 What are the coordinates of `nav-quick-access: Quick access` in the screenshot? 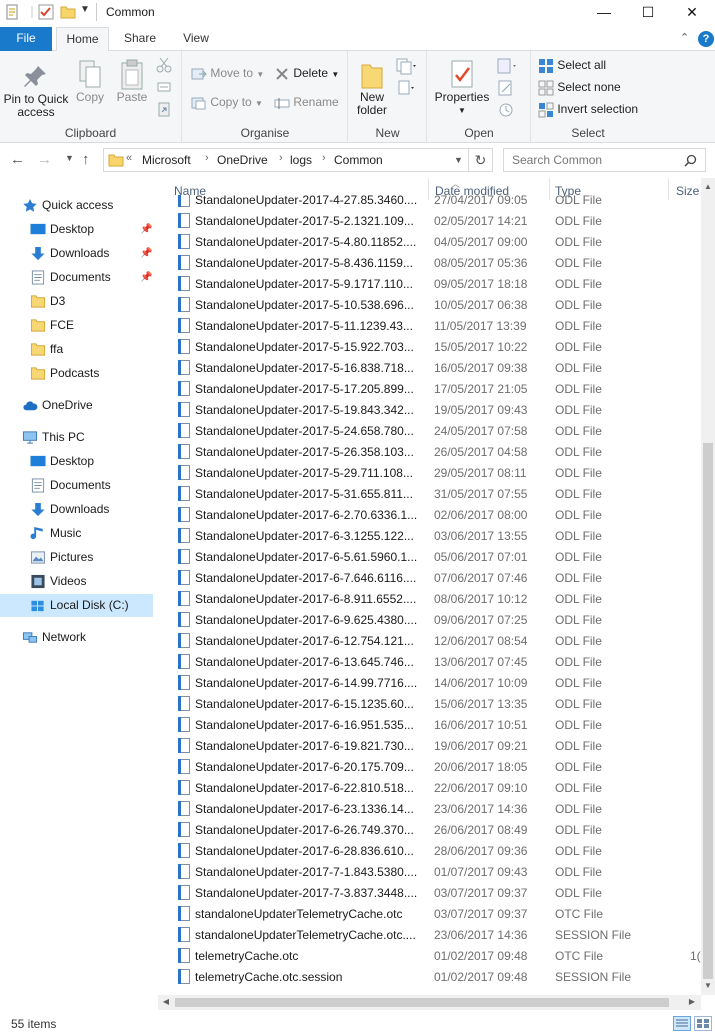 It's located at (76, 205).